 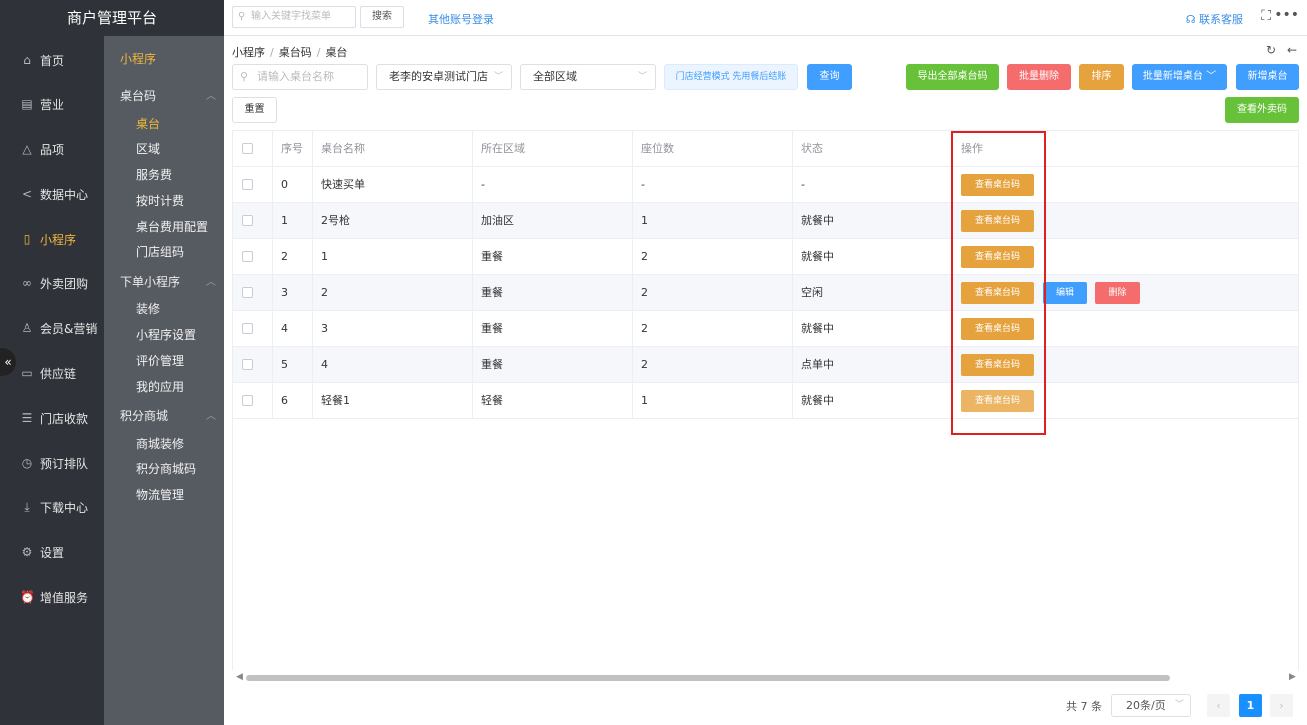 I want to click on next-page-button: ›, so click(x=1281, y=705).